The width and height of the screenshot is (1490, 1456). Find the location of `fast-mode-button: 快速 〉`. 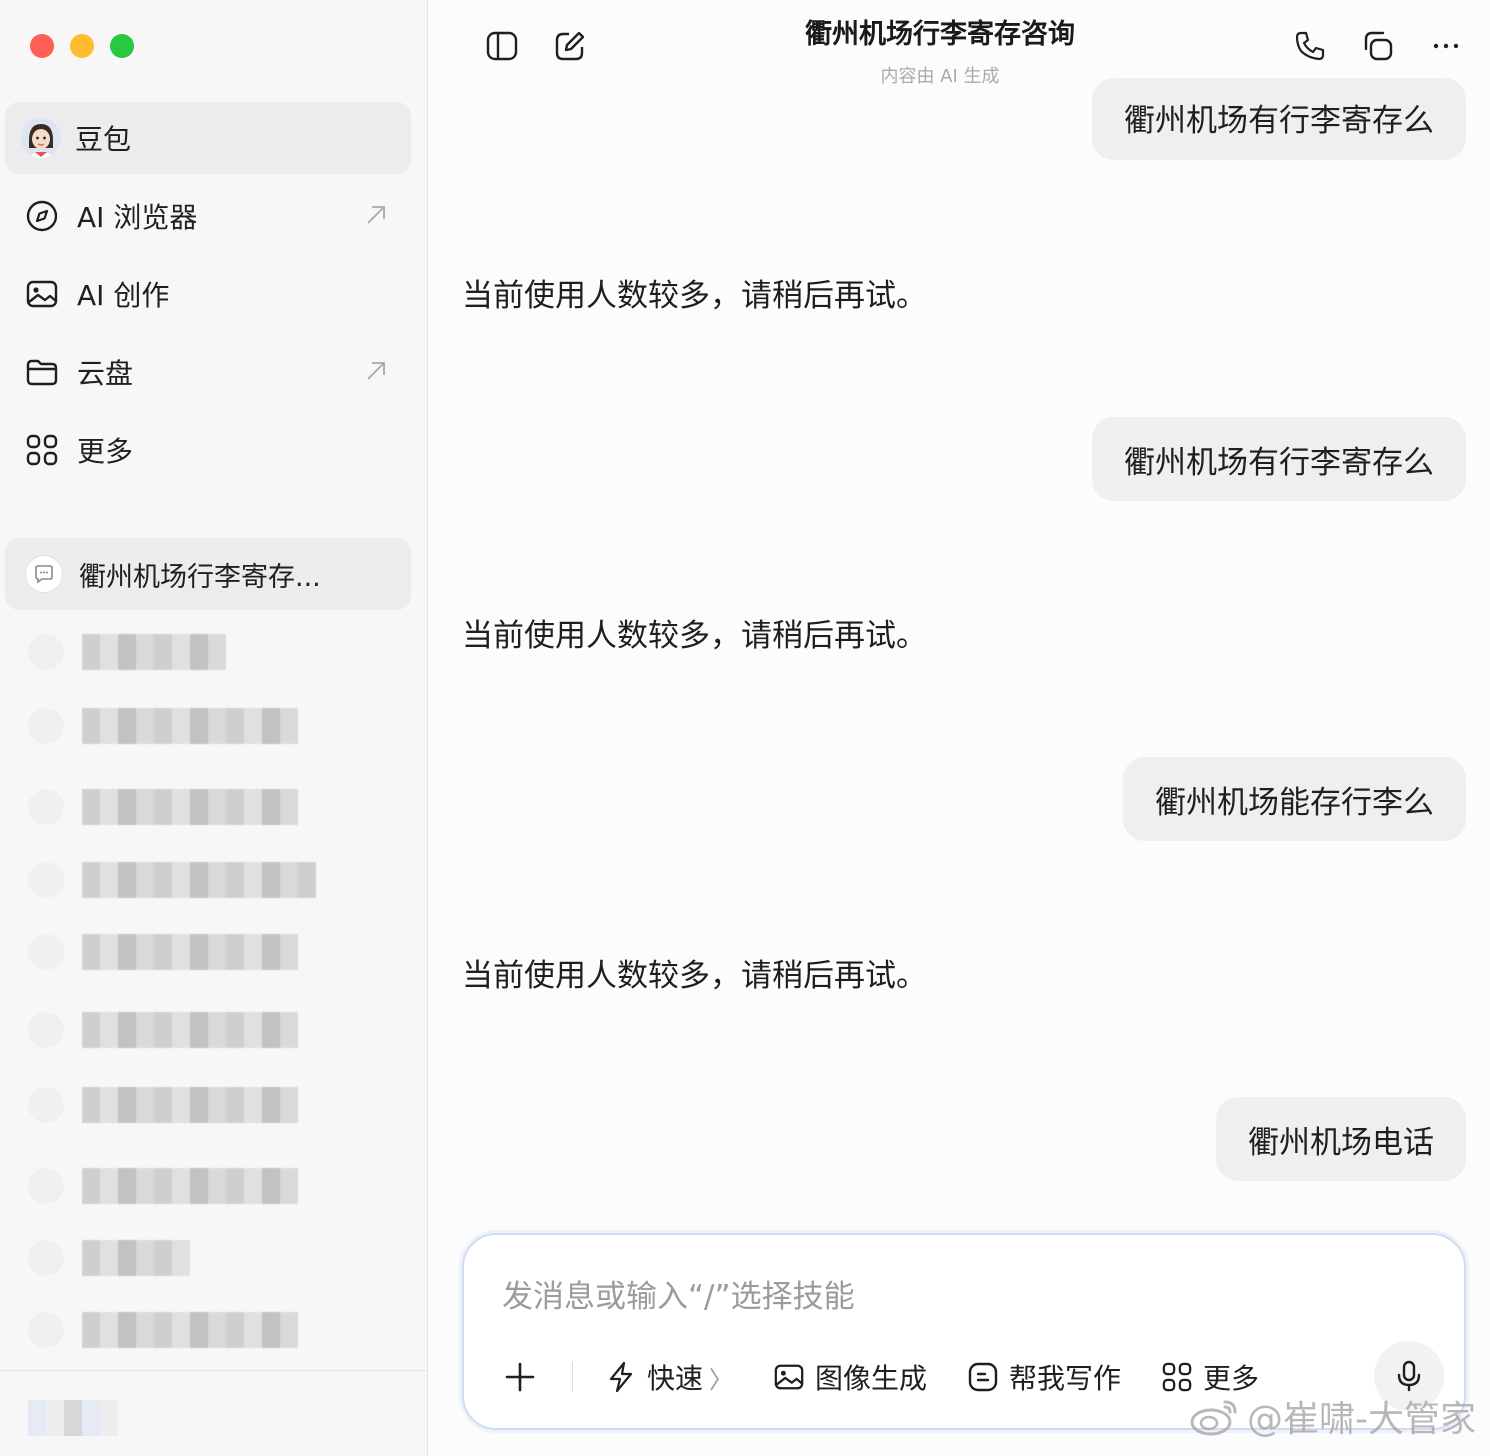

fast-mode-button: 快速 〉 is located at coordinates (669, 1377).